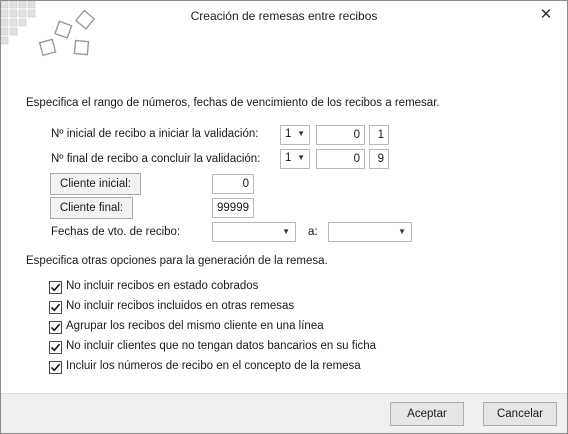 The width and height of the screenshot is (568, 434). Describe the element at coordinates (284, 413) in the screenshot. I see `dialog-footer: Aceptar Cancelar` at that location.